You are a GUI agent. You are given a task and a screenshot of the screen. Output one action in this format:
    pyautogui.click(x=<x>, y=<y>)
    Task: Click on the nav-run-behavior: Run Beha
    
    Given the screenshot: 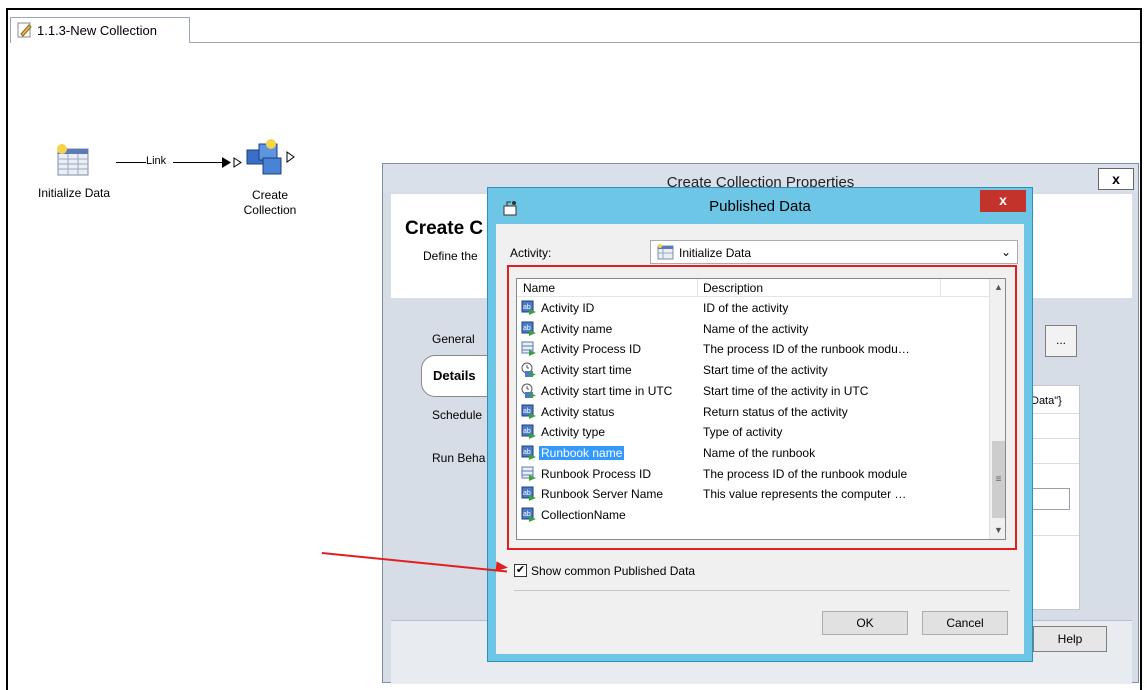 What is the action you would take?
    pyautogui.click(x=458, y=458)
    